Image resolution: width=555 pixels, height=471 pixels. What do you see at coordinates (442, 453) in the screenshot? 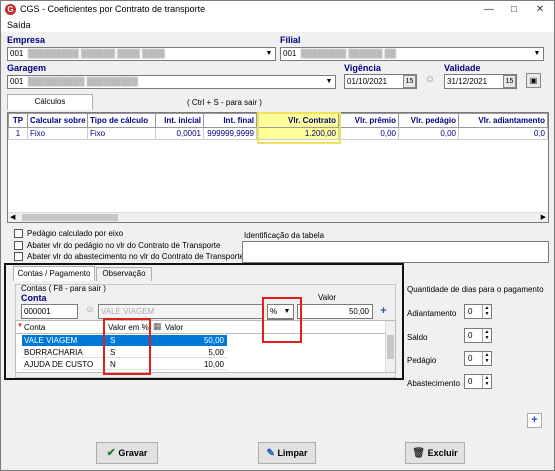
I see `excluir-label: Excluir` at bounding box center [442, 453].